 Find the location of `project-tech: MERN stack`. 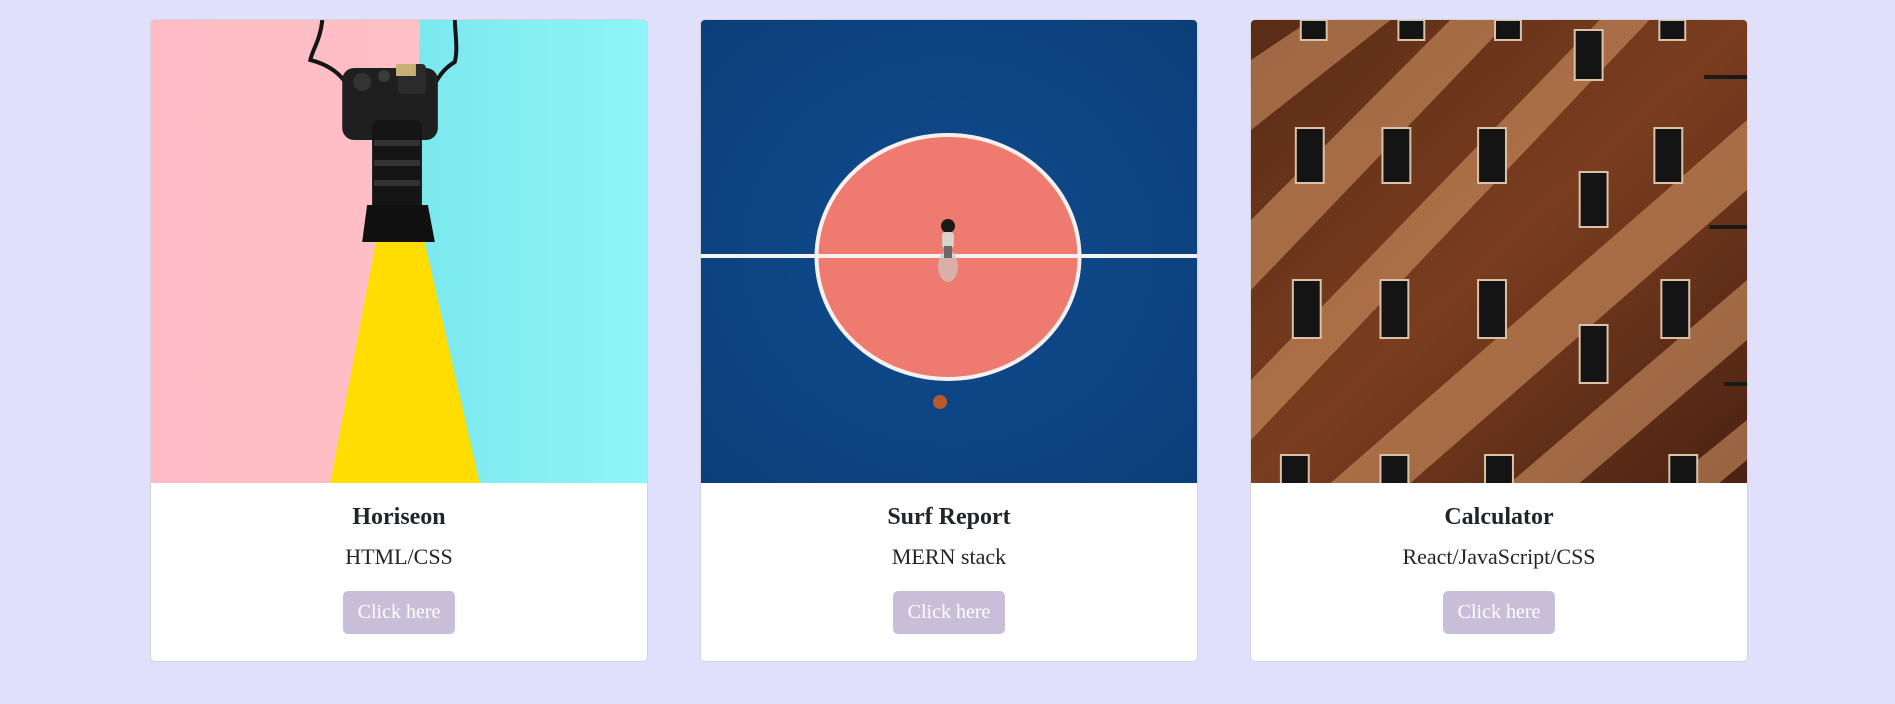

project-tech: MERN stack is located at coordinates (949, 556).